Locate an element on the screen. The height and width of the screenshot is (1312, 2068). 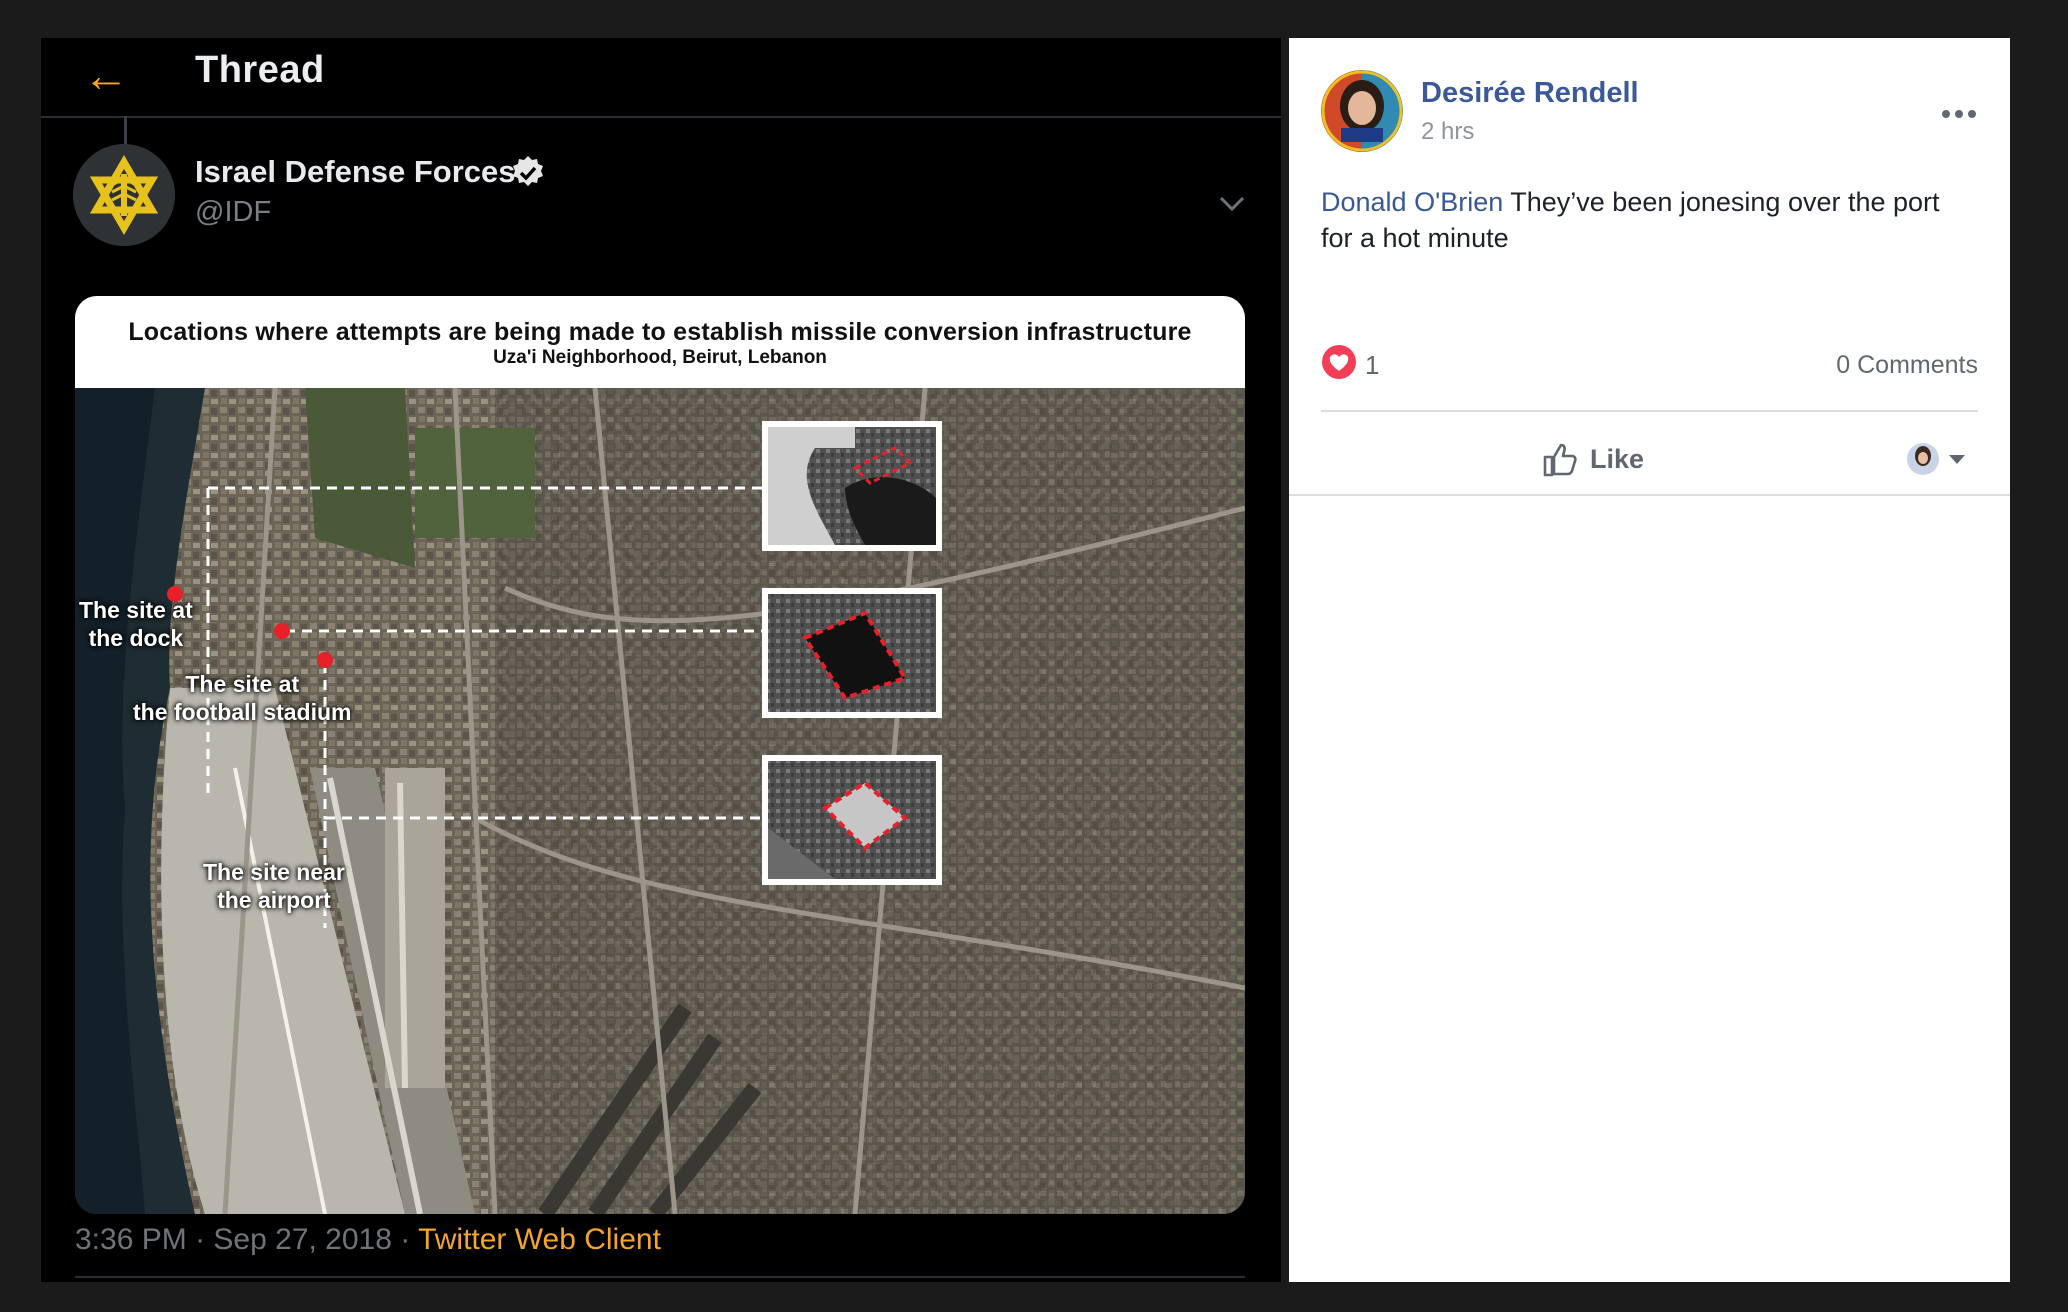
more-options-icon is located at coordinates (1959, 114).